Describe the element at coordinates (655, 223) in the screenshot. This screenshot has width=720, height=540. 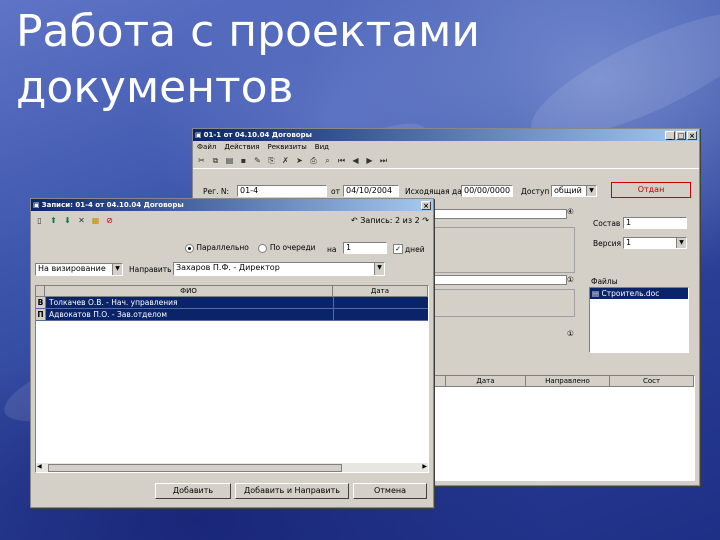
I see `sostav-field: 1` at that location.